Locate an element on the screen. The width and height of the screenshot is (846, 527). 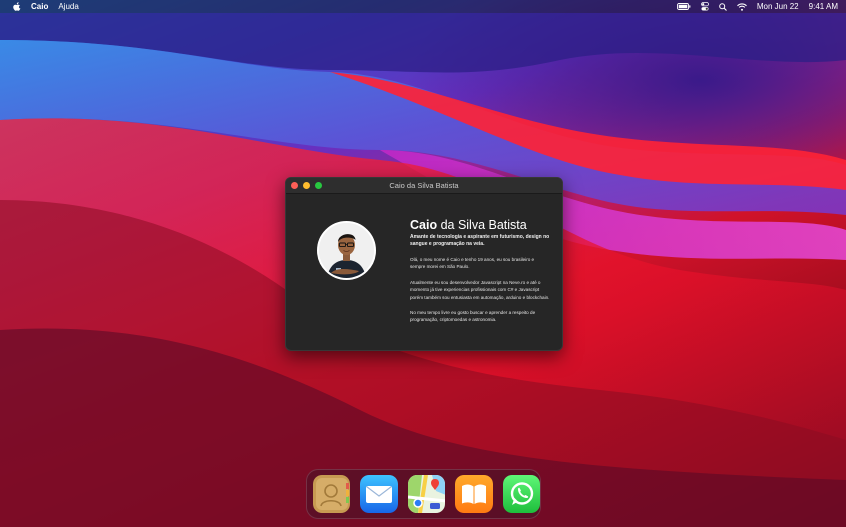
books-icon is located at coordinates (474, 494).